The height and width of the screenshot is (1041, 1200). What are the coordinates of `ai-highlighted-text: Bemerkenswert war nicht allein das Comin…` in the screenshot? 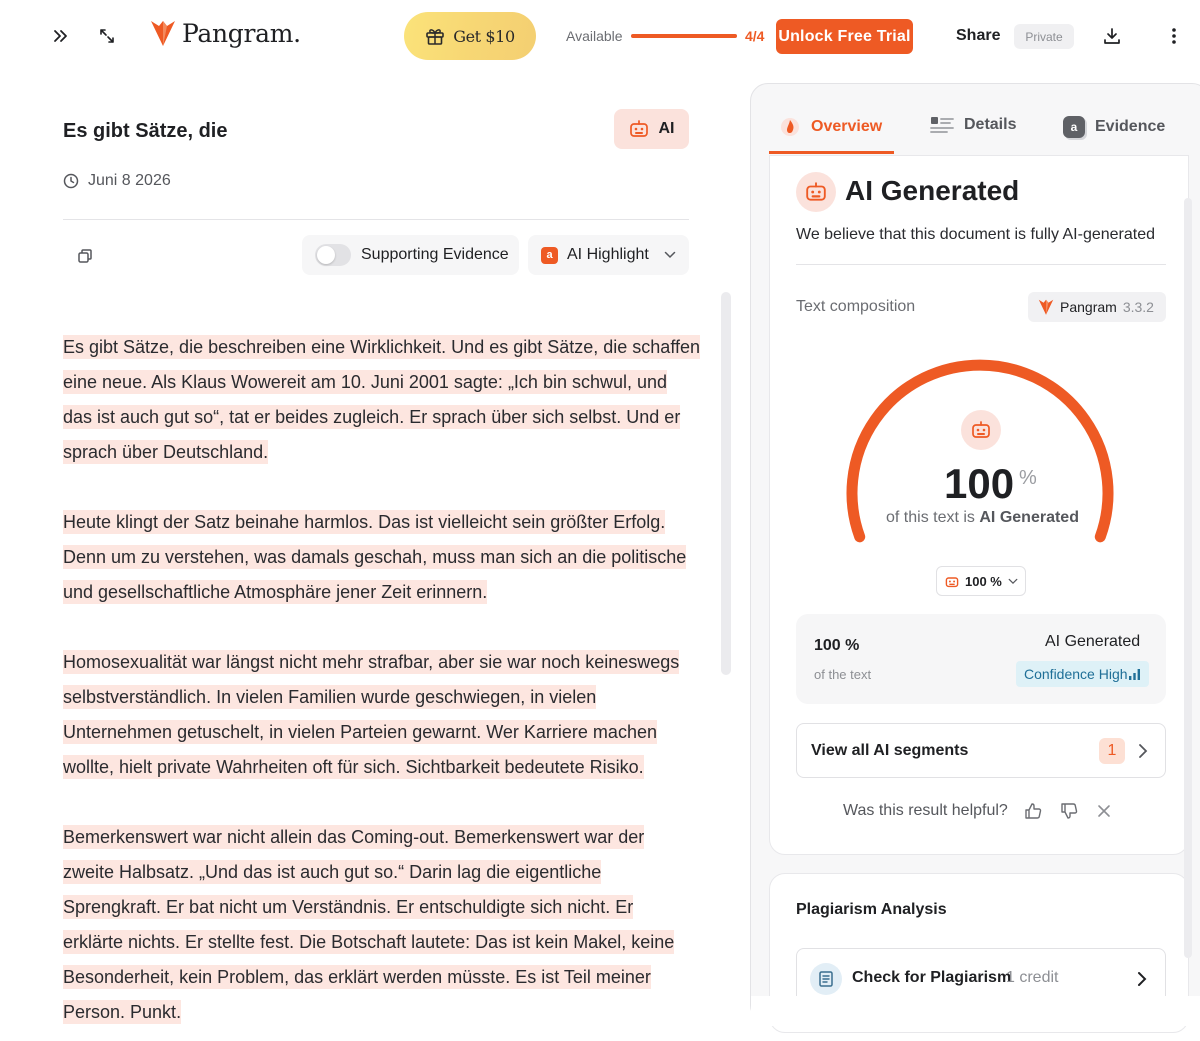 It's located at (354, 837).